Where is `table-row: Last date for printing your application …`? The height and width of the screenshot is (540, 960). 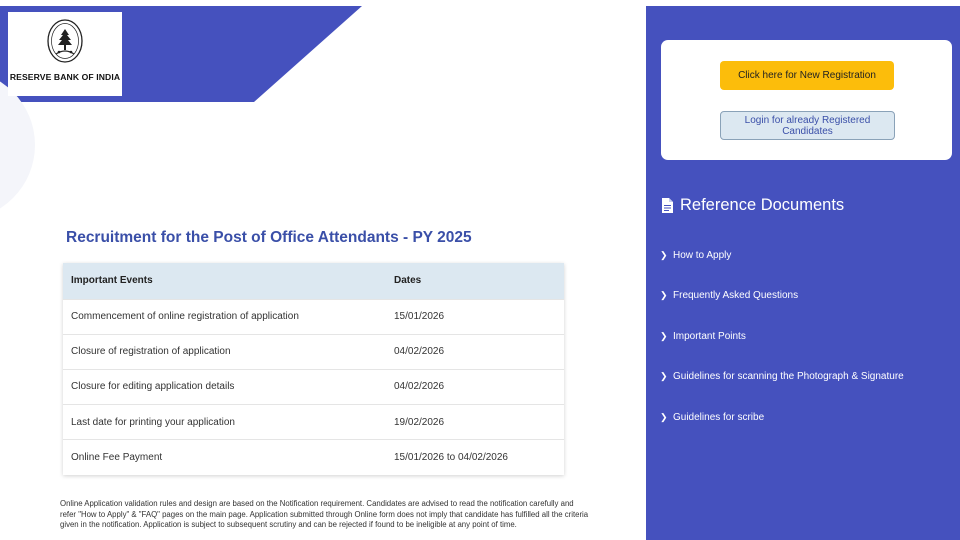
table-row: Last date for printing your application … is located at coordinates (313, 422).